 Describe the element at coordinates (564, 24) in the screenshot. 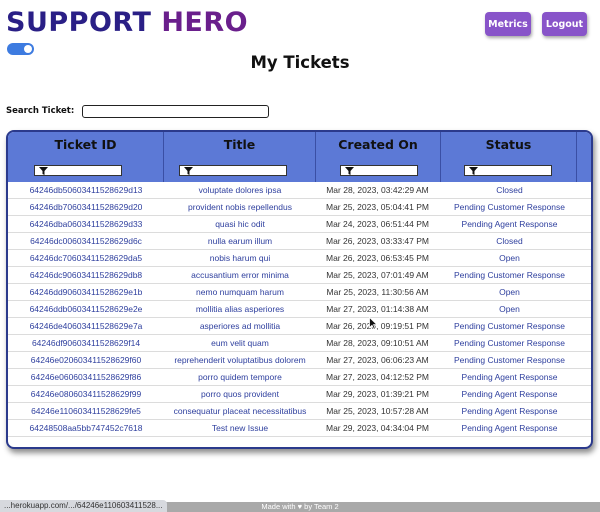

I see `logout-button: Logout` at that location.